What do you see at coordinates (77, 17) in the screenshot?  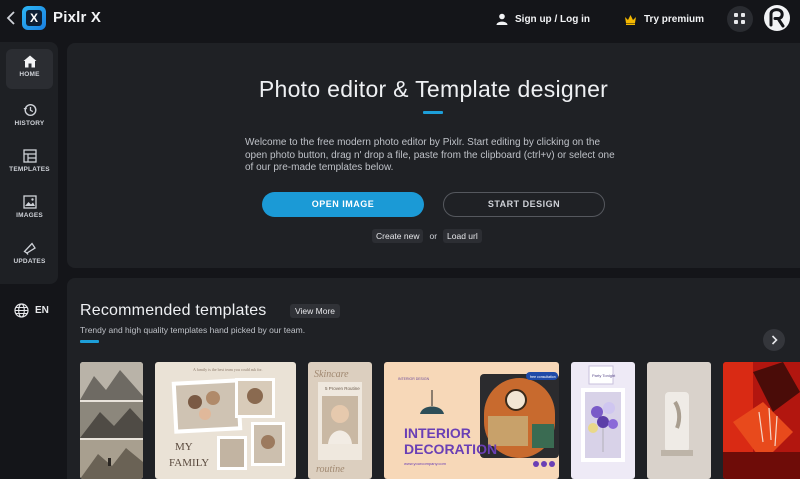 I see `app-title: Pixlr X` at bounding box center [77, 17].